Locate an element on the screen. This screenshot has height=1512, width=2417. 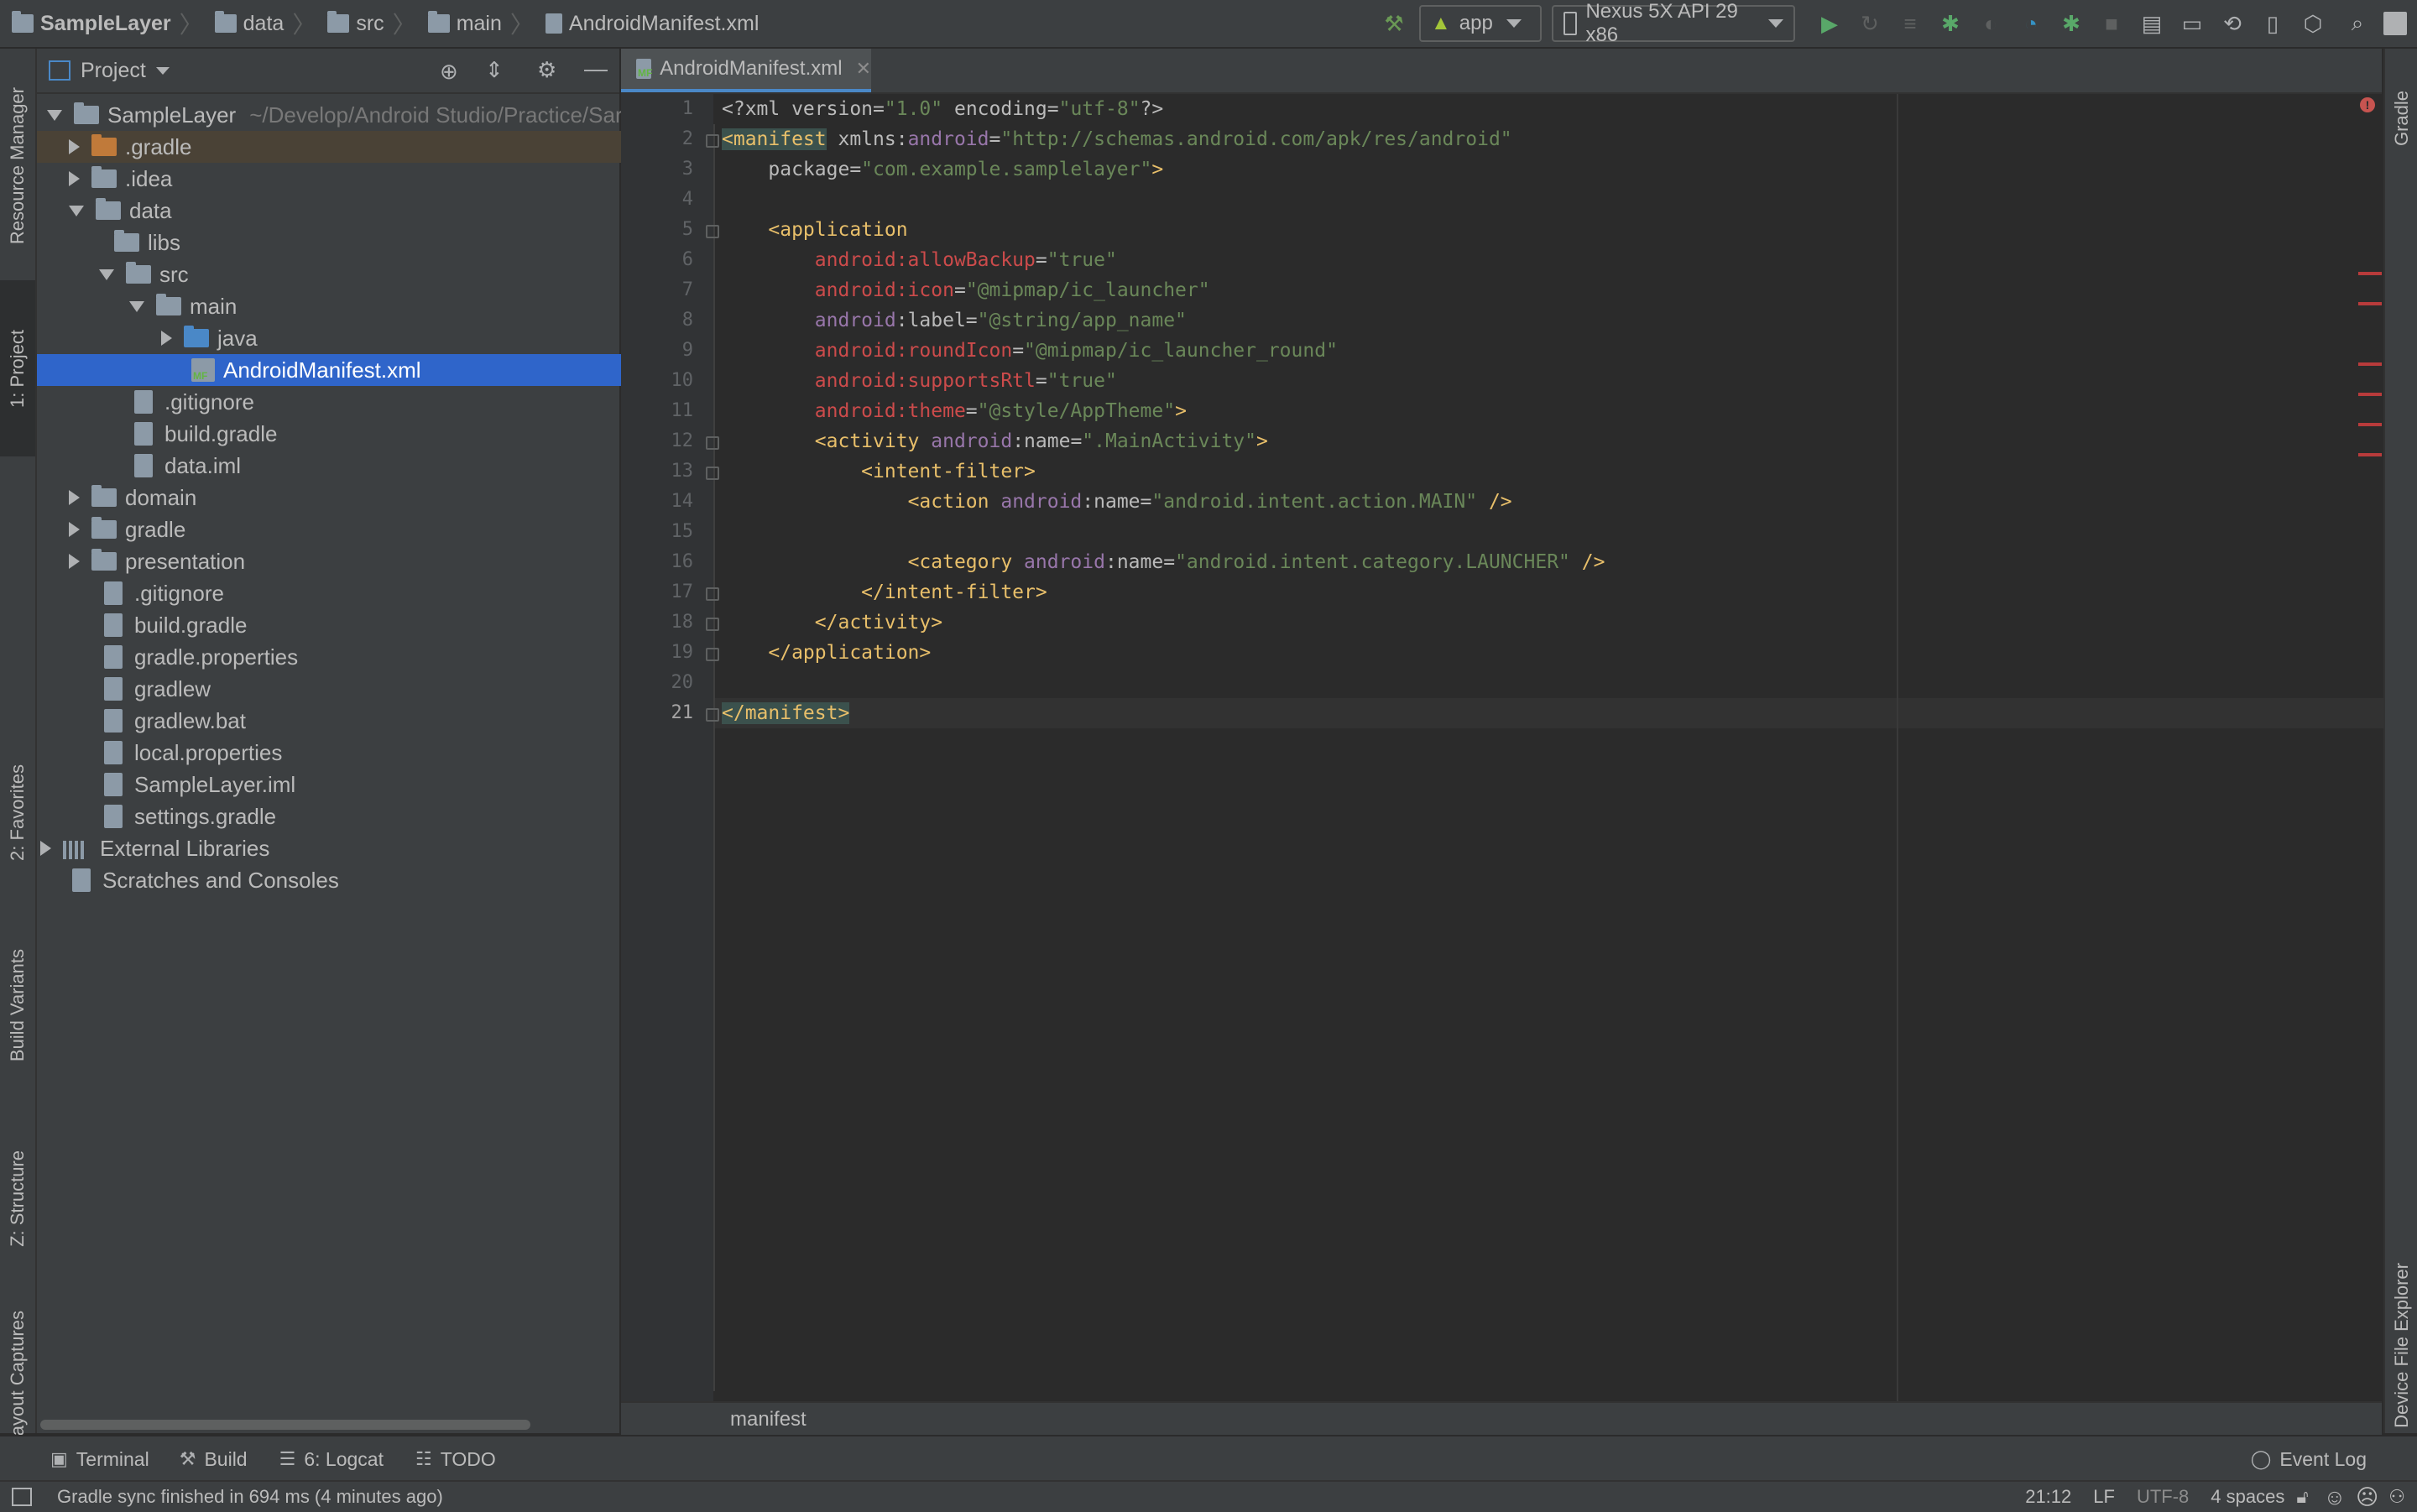
error-indicator-icon: ! is located at coordinates (2367, 104).